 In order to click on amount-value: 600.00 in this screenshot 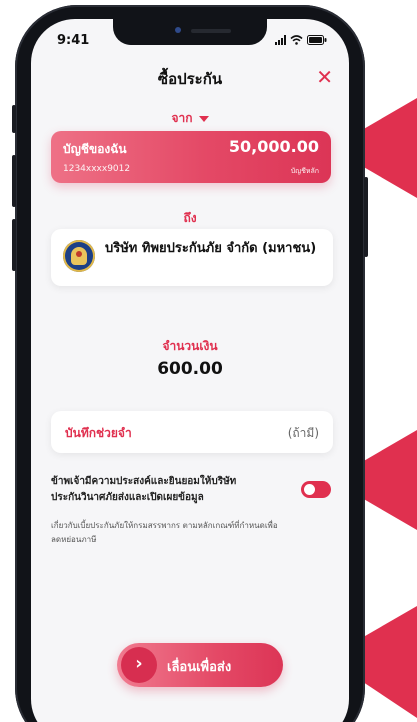, I will do `click(190, 369)`.